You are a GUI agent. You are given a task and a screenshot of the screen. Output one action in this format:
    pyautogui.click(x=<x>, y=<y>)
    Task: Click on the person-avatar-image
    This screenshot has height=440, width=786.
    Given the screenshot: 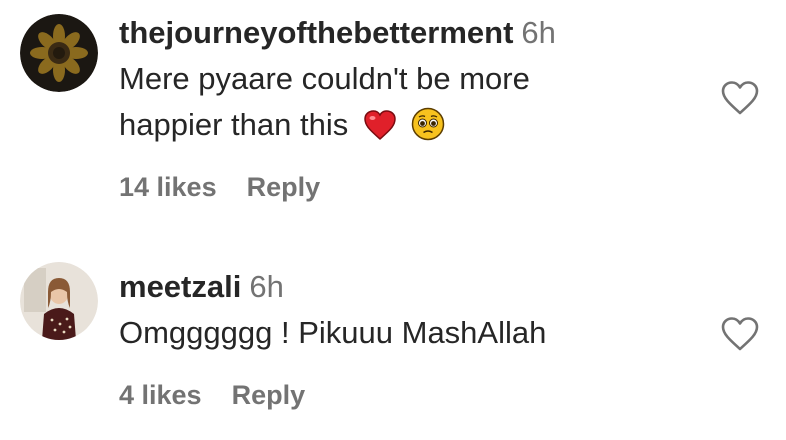 What is the action you would take?
    pyautogui.click(x=59, y=301)
    